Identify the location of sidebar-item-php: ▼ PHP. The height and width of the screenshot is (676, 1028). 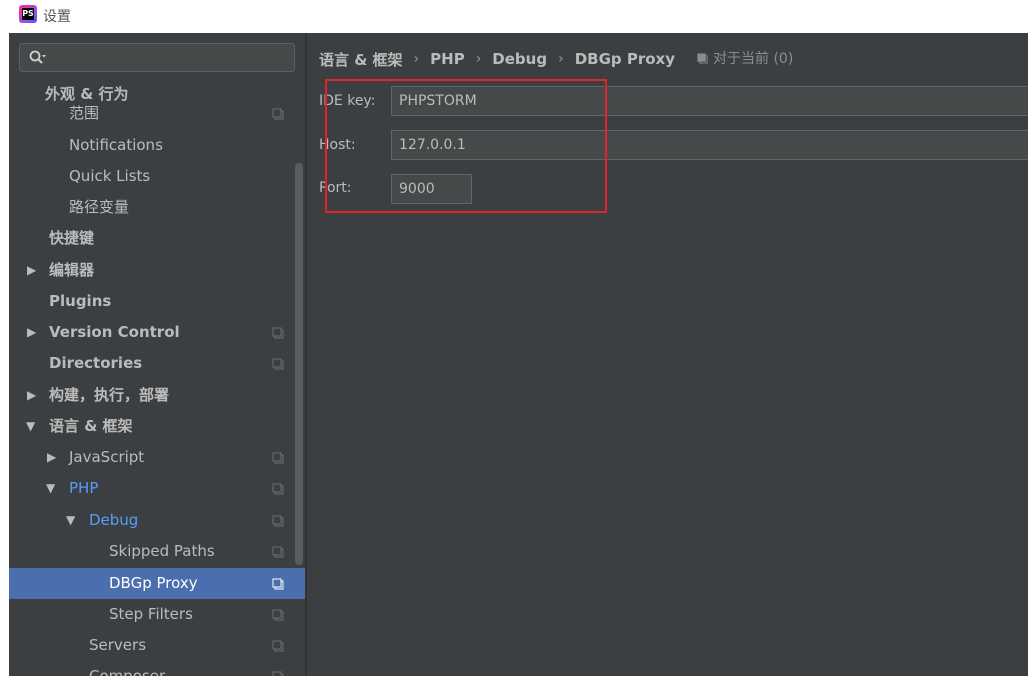
(157, 488).